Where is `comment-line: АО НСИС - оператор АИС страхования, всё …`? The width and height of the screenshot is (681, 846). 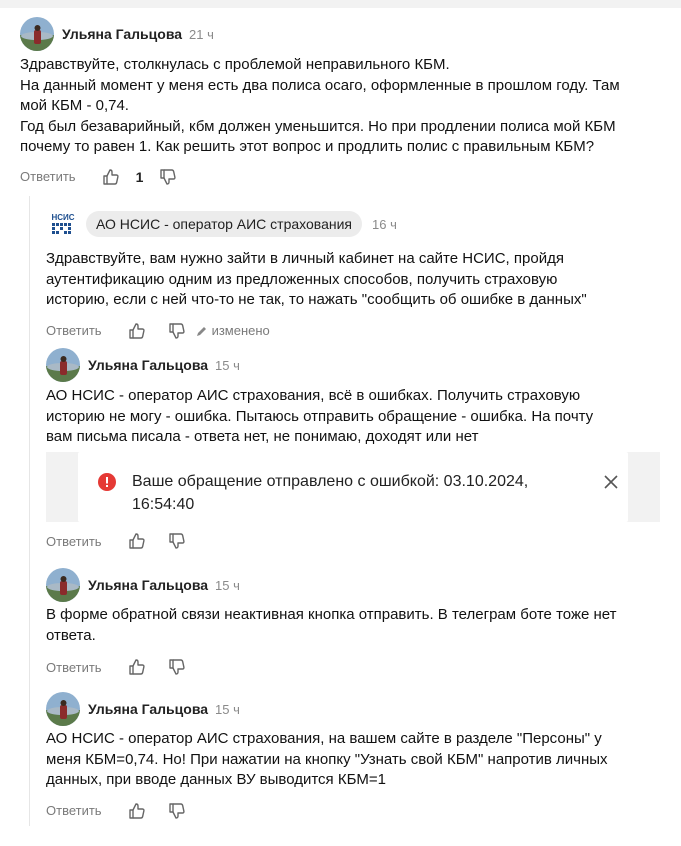 comment-line: АО НСИС - оператор АИС страхования, всё … is located at coordinates (313, 395).